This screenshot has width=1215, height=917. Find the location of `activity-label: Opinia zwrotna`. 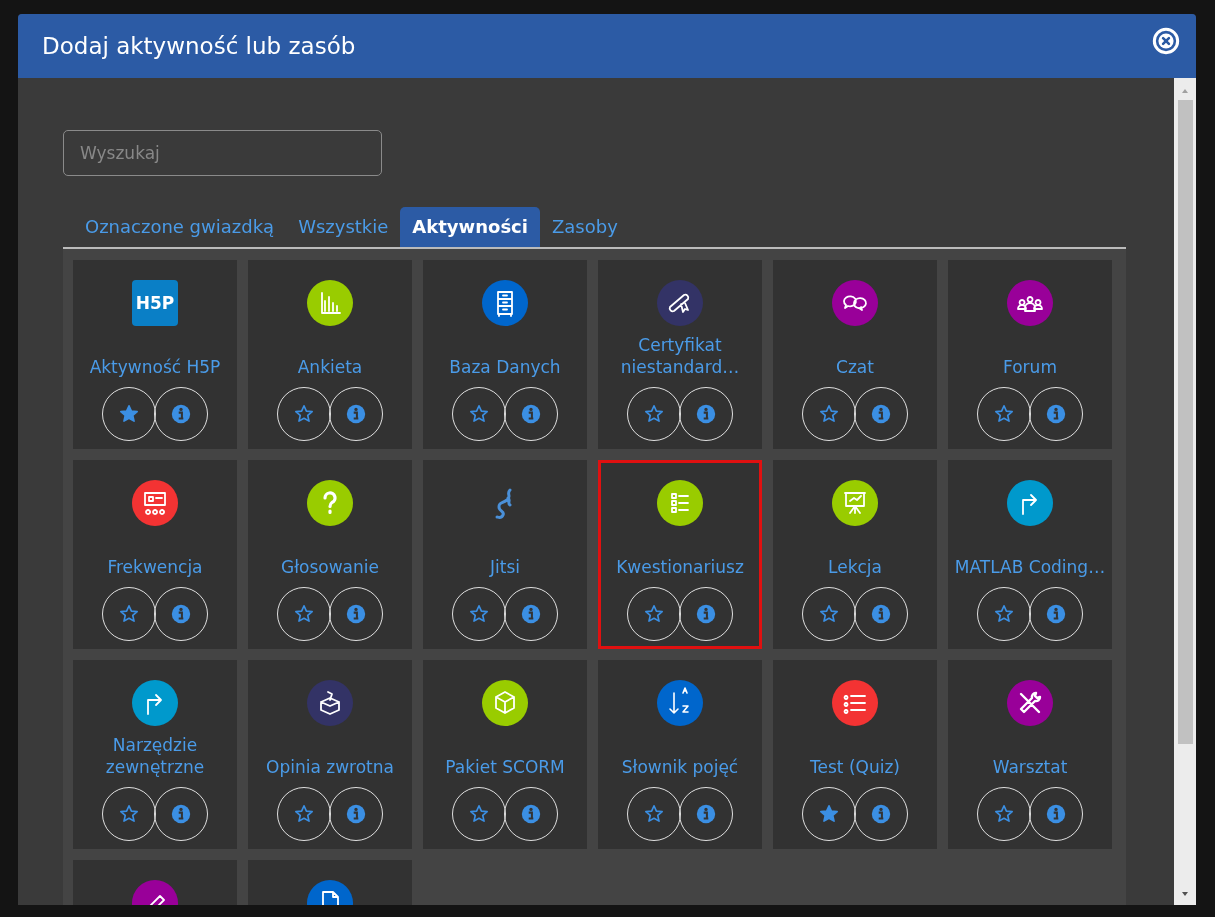

activity-label: Opinia zwrotna is located at coordinates (330, 767).